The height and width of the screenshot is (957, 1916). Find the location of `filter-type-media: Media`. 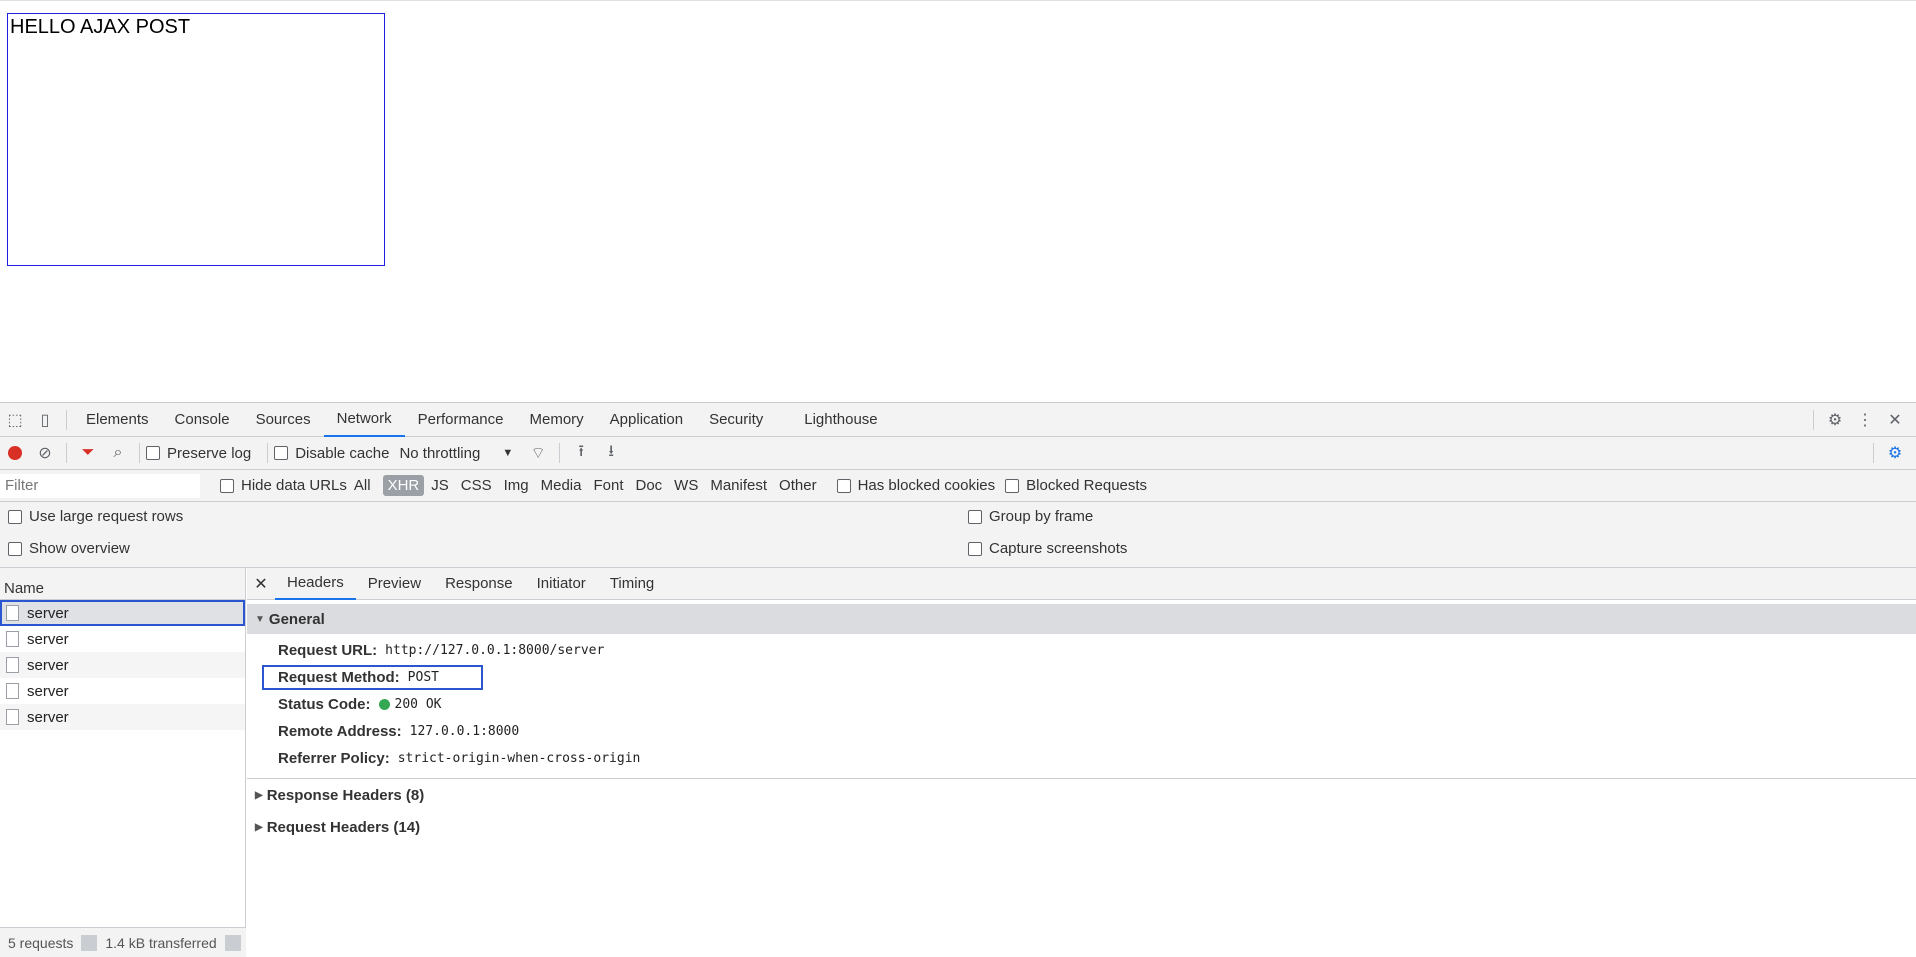

filter-type-media: Media is located at coordinates (561, 485).